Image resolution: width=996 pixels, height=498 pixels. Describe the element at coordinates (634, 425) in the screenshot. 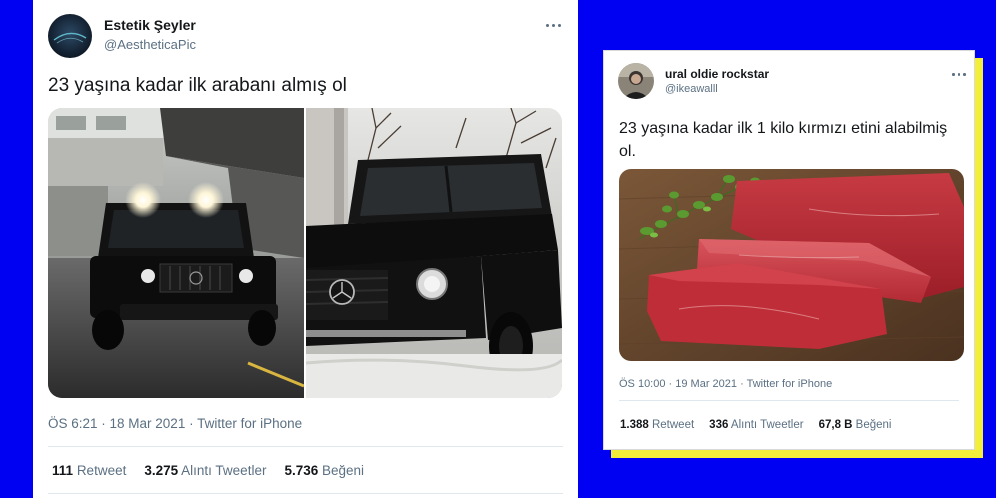

I see `stat-count: 1.388` at that location.